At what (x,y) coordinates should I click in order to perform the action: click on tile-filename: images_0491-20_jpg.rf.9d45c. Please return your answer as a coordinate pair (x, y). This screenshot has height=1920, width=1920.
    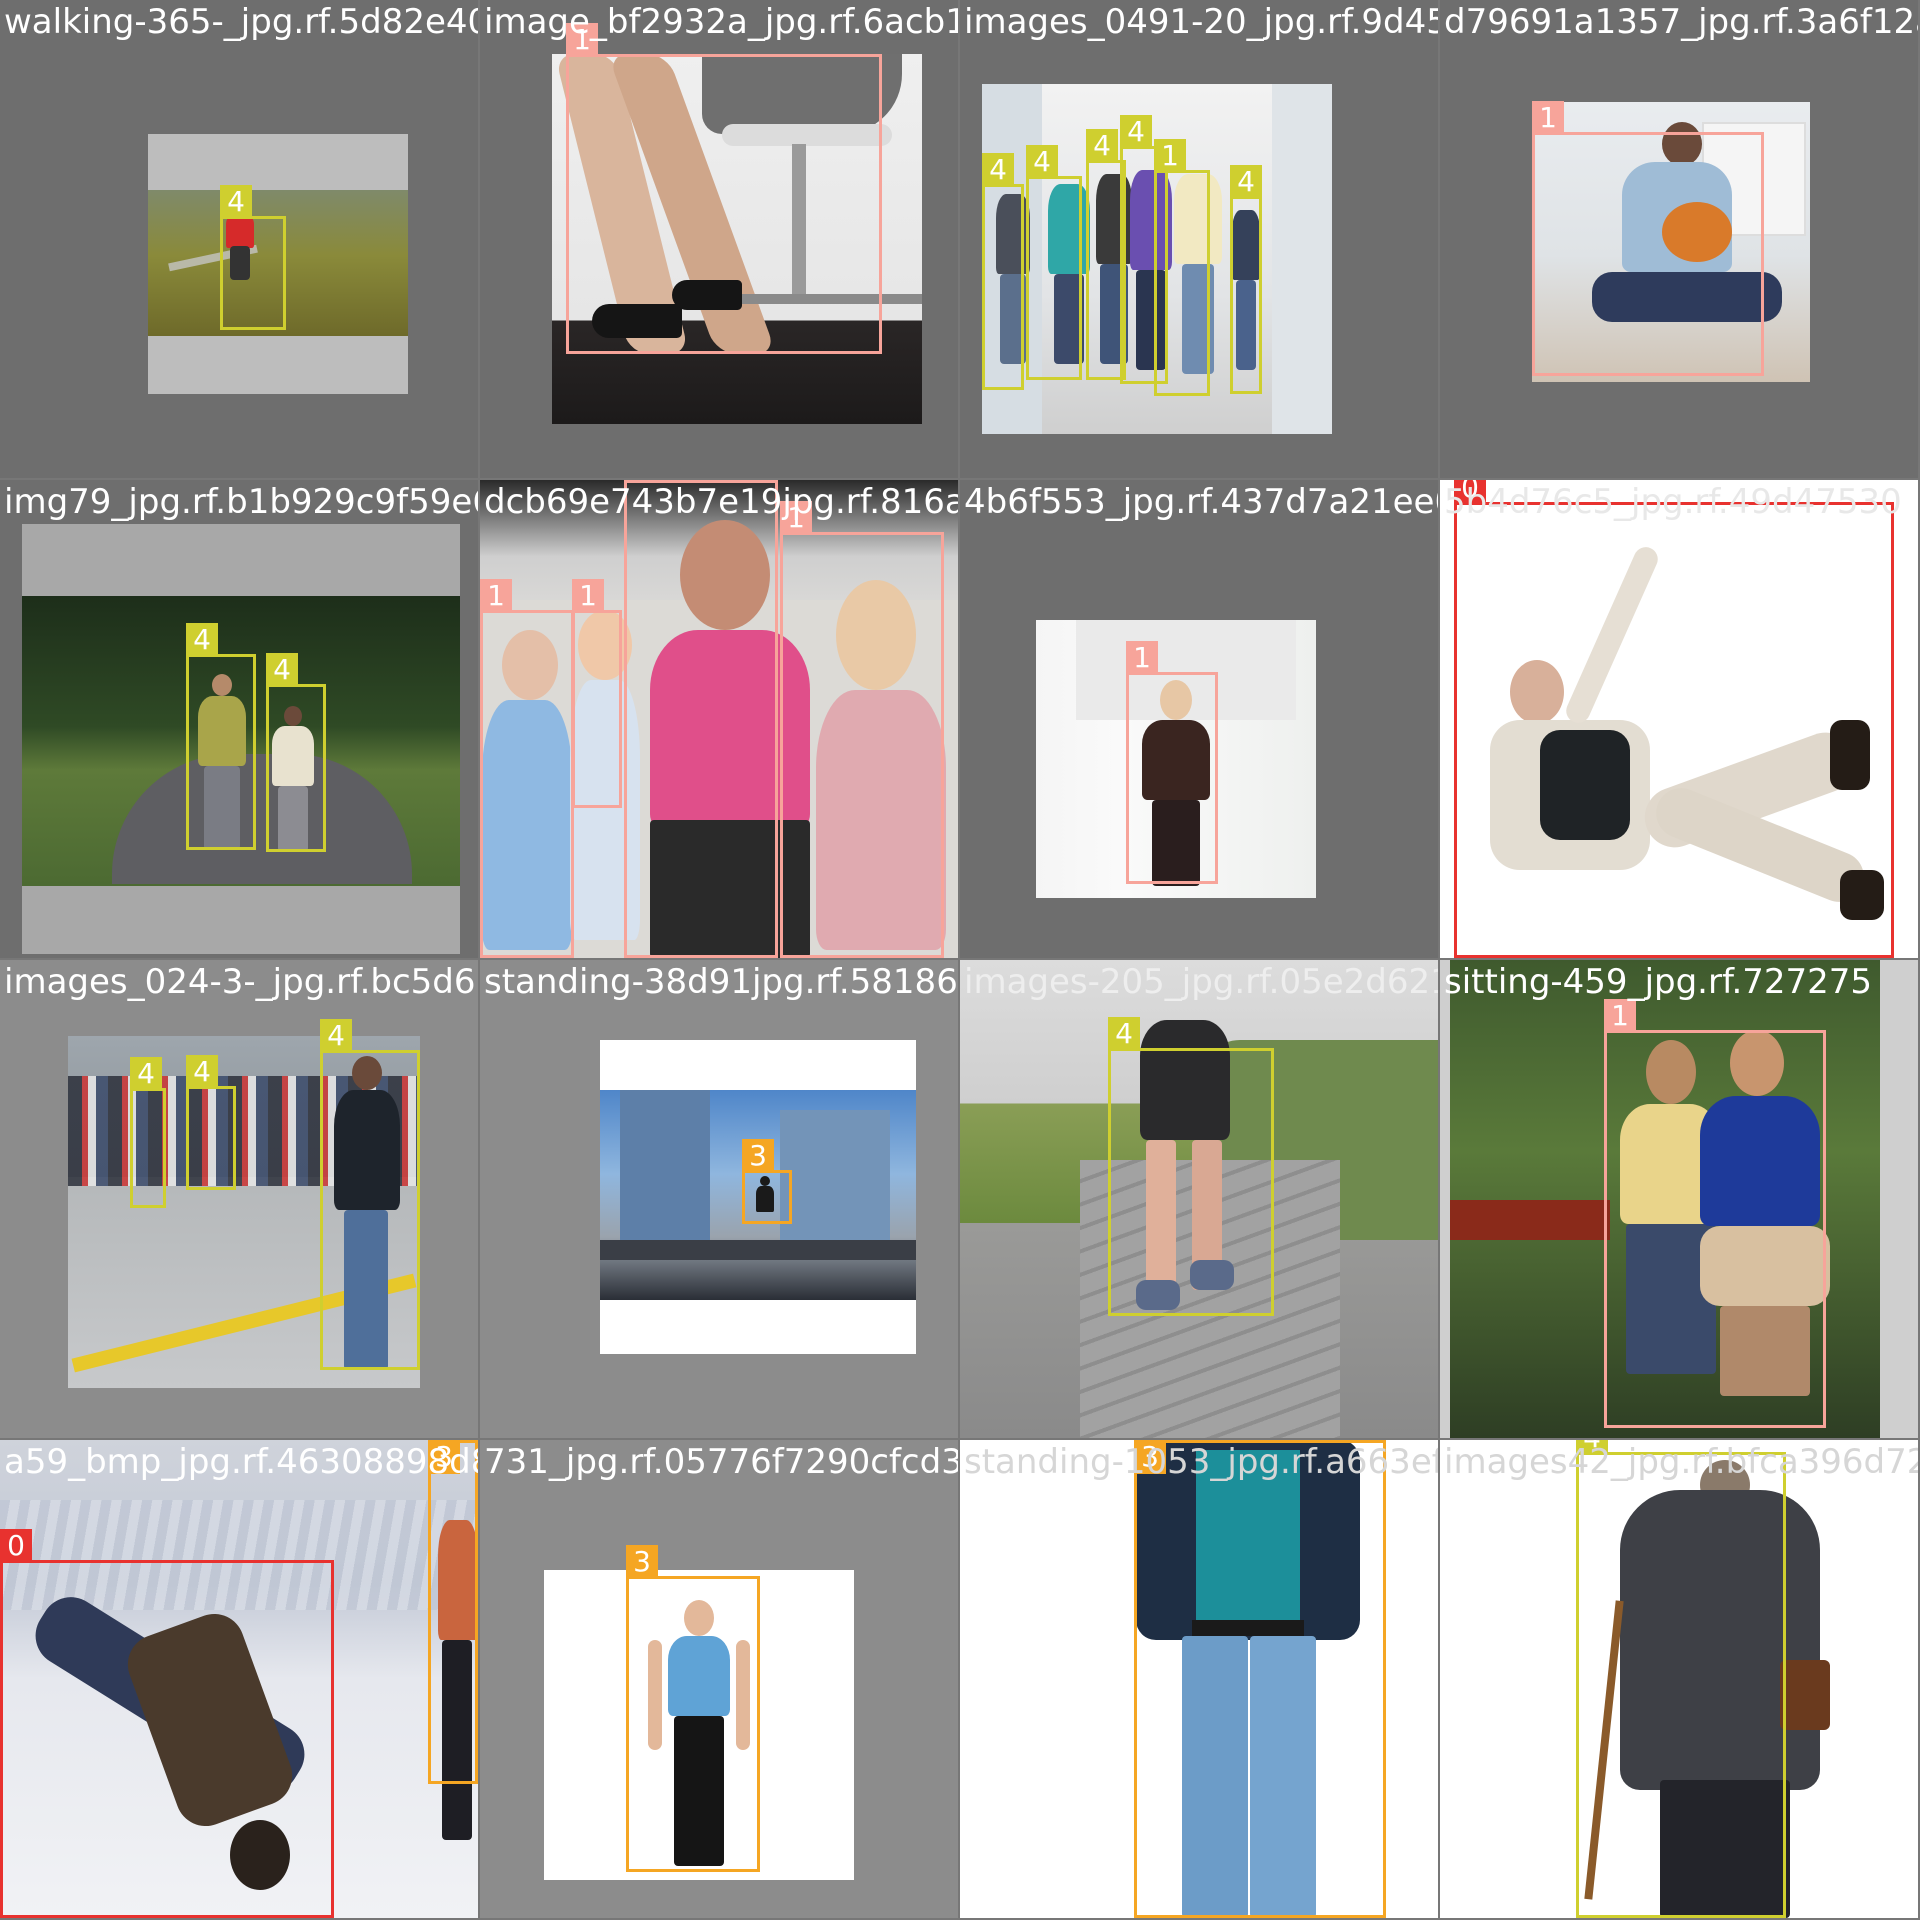
    Looking at the image, I should click on (1201, 22).